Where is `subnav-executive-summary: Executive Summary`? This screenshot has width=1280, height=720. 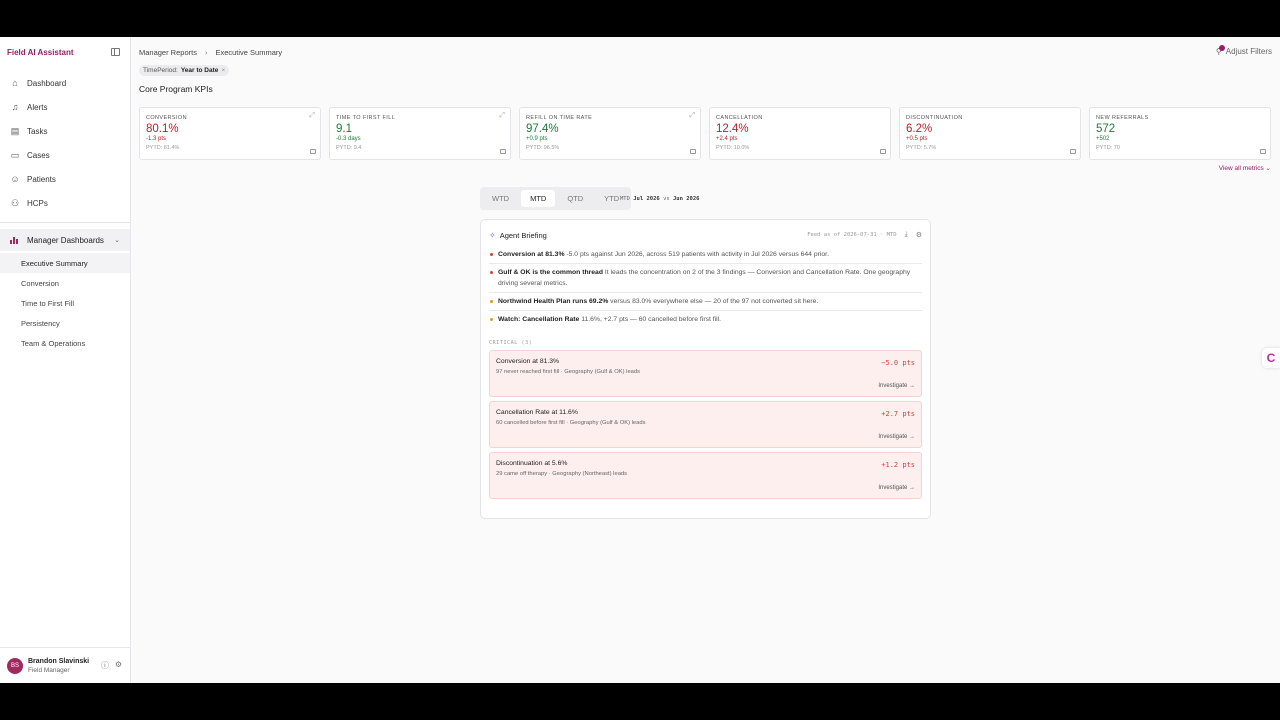 subnav-executive-summary: Executive Summary is located at coordinates (65, 263).